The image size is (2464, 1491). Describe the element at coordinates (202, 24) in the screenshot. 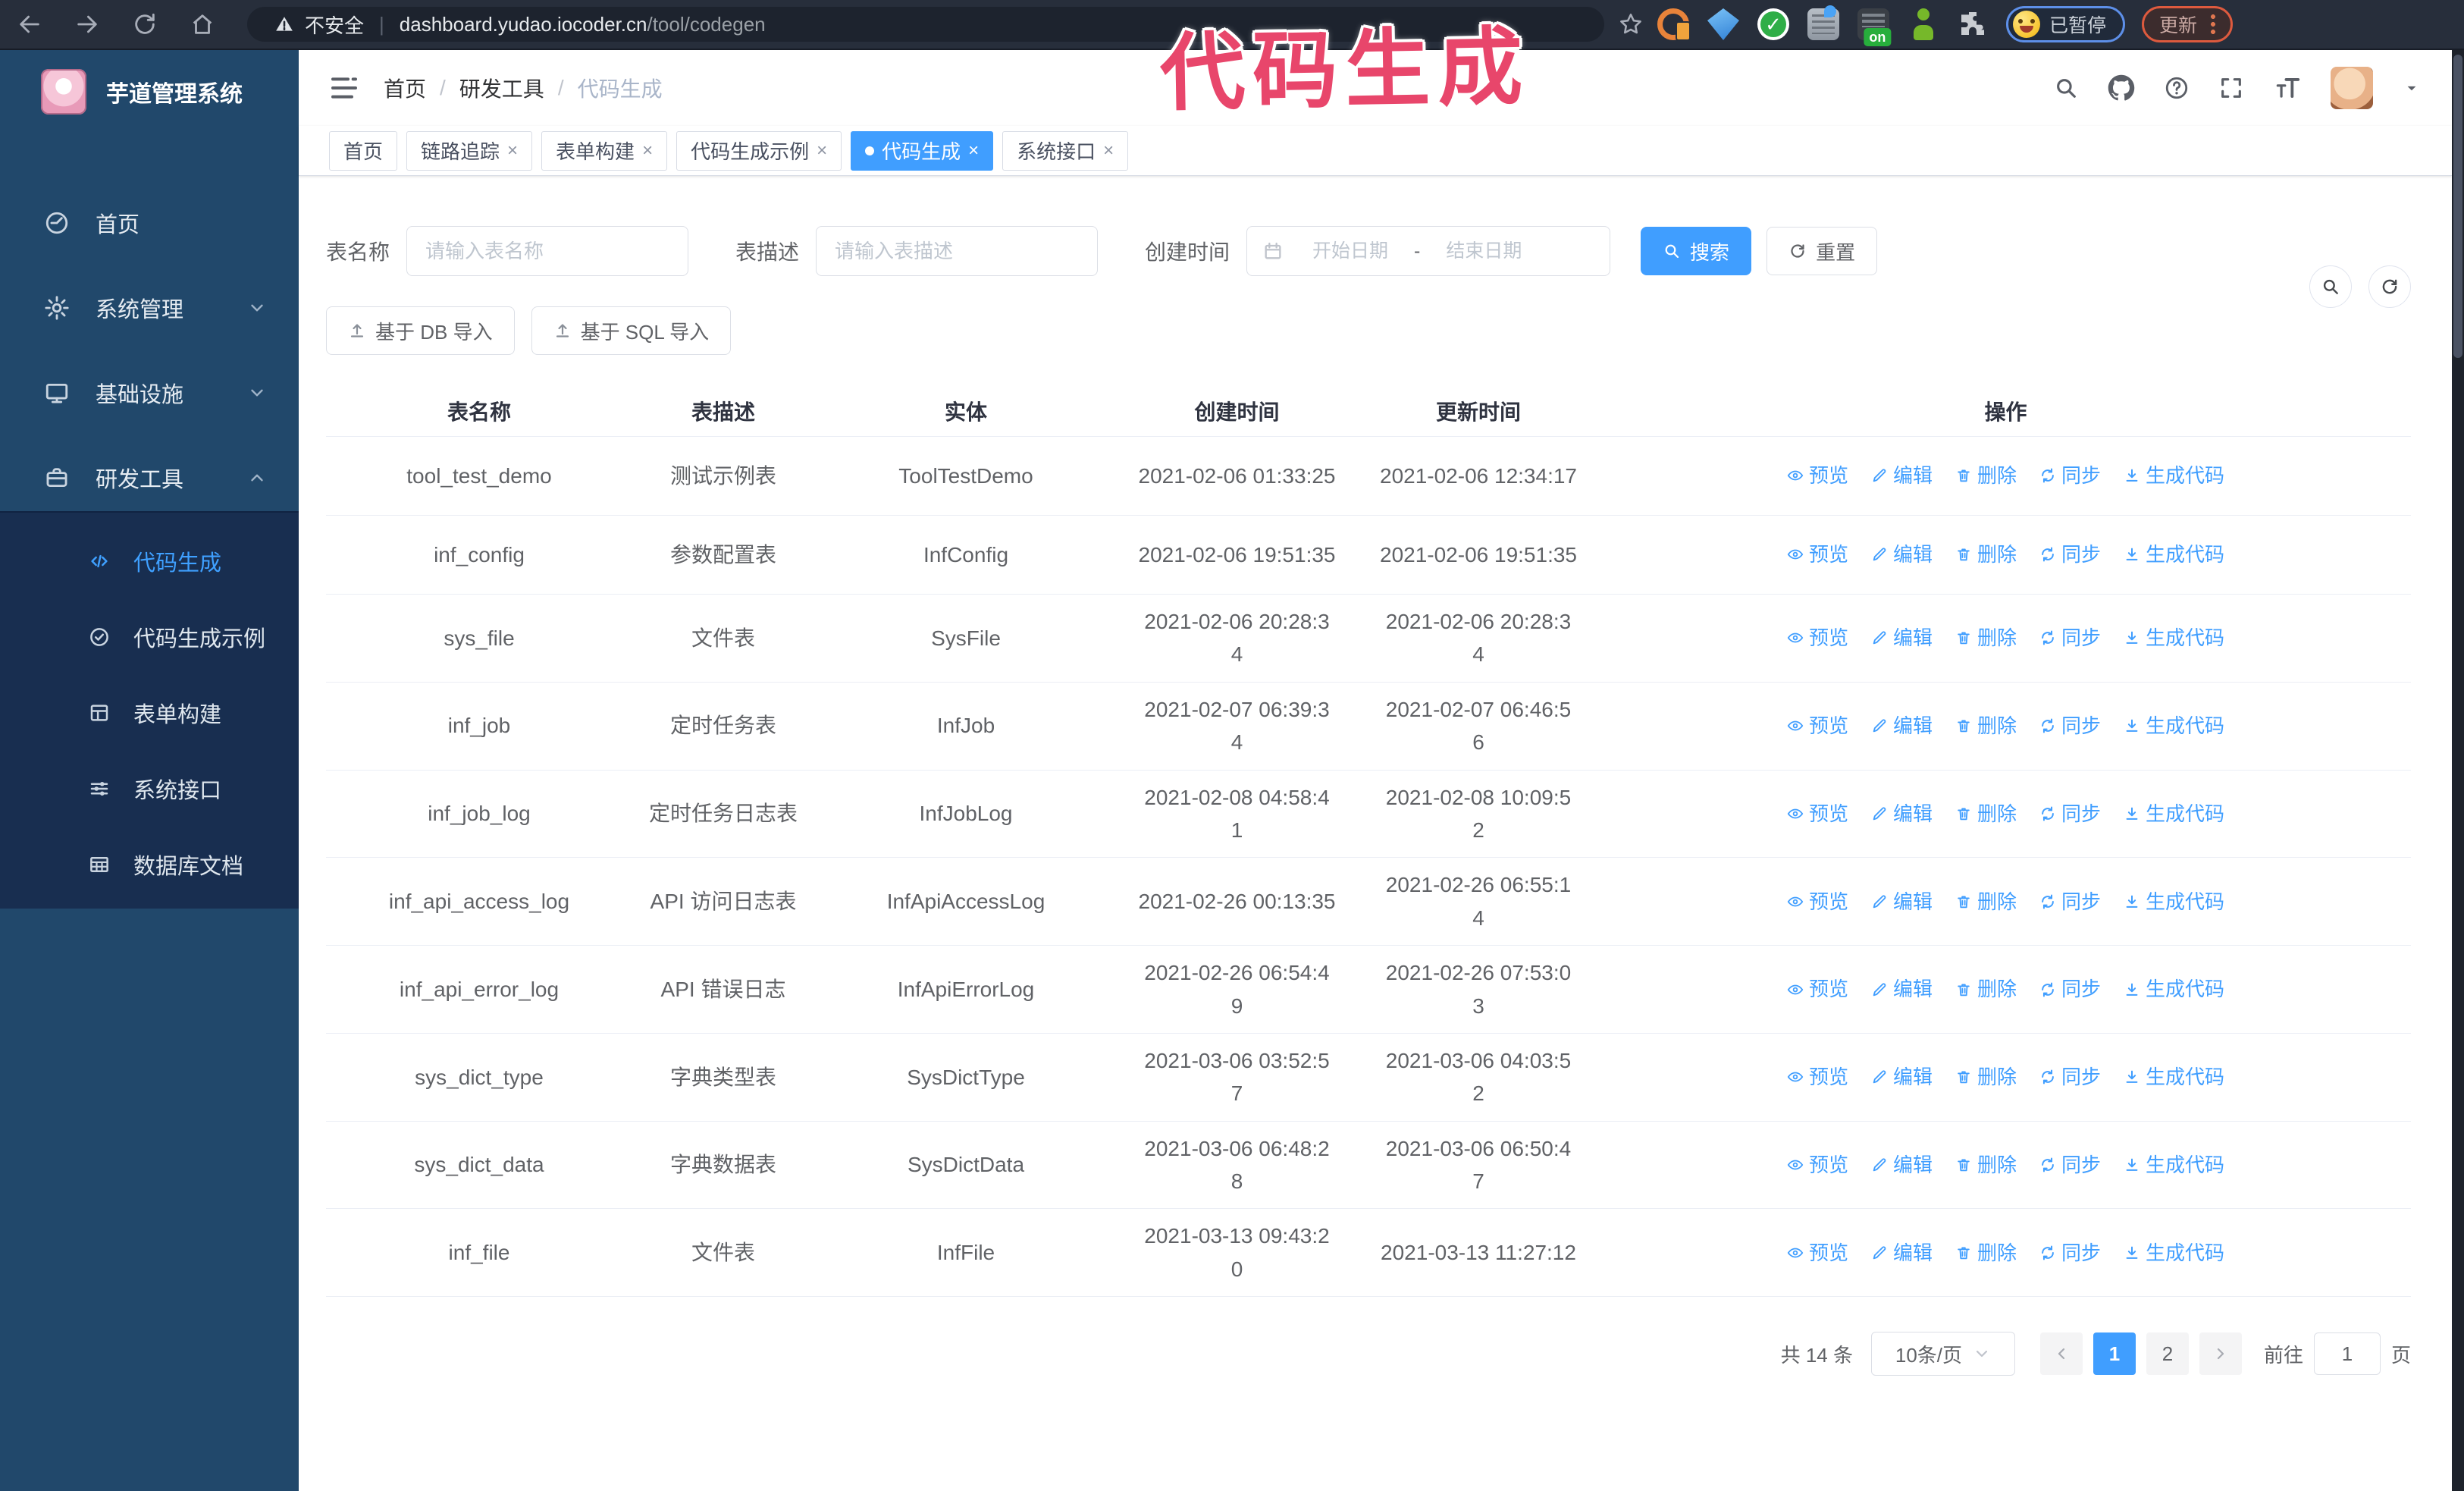

I see `browser-home-icon` at that location.